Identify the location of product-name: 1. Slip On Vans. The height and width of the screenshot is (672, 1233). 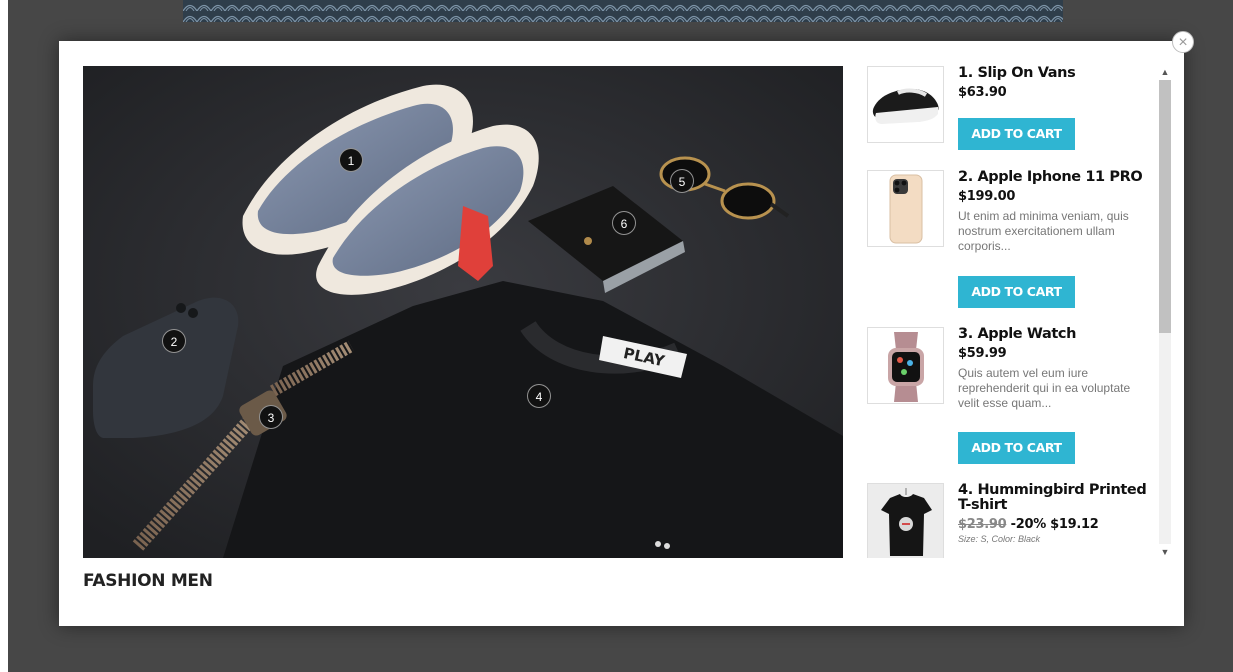
(1053, 73).